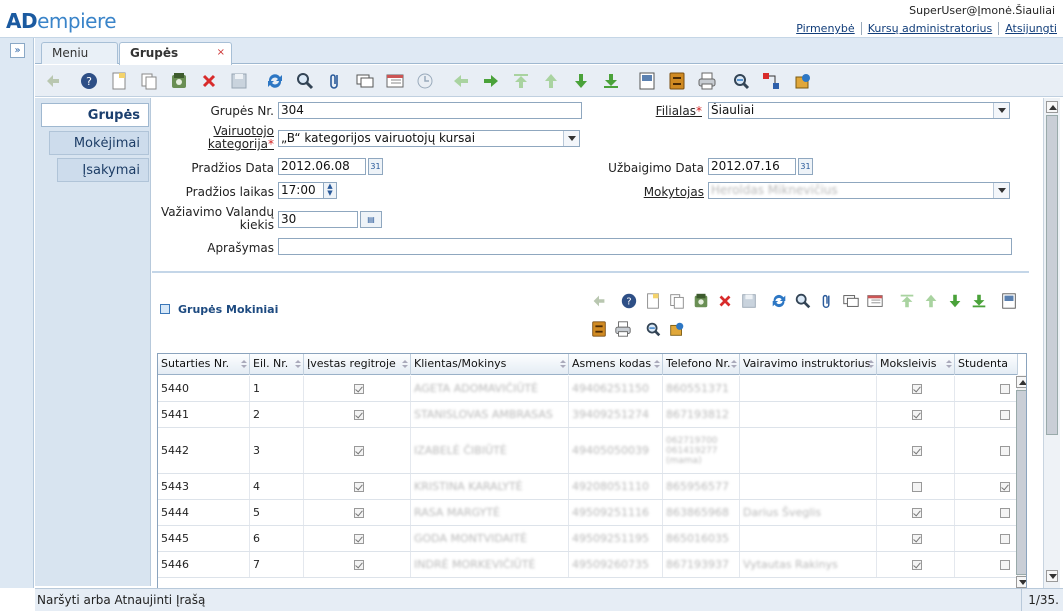 This screenshot has width=1063, height=611. What do you see at coordinates (653, 329) in the screenshot?
I see `detail-zoom-across-icon` at bounding box center [653, 329].